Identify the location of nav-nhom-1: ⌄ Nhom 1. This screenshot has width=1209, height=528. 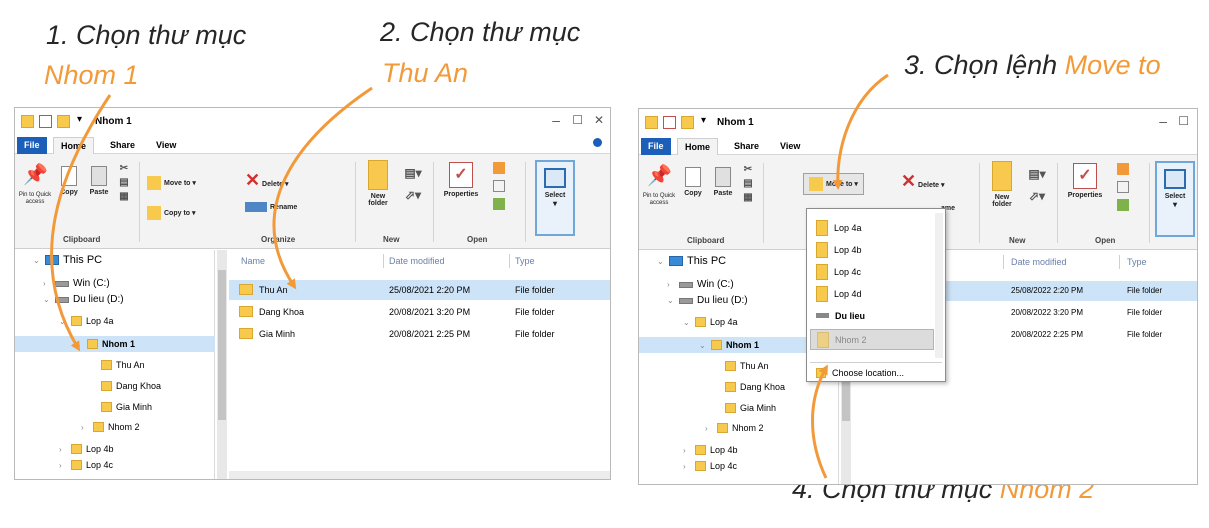
(115, 344).